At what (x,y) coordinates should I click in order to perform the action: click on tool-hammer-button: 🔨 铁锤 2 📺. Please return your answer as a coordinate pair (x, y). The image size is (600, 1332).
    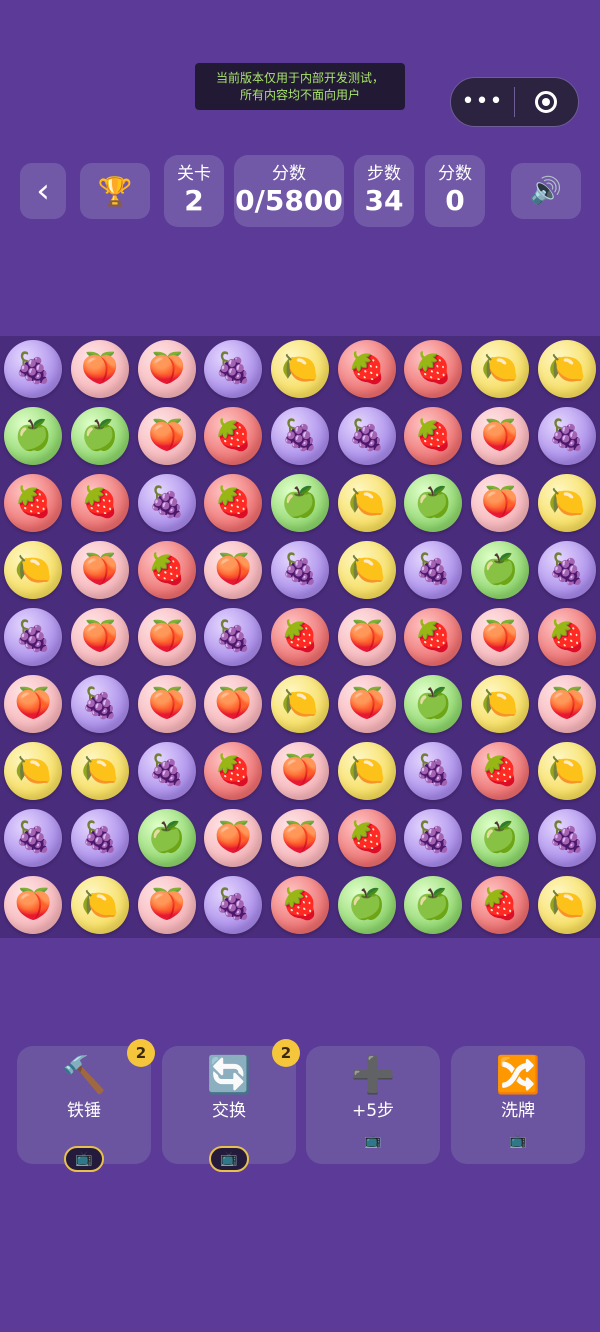
    Looking at the image, I should click on (86, 1105).